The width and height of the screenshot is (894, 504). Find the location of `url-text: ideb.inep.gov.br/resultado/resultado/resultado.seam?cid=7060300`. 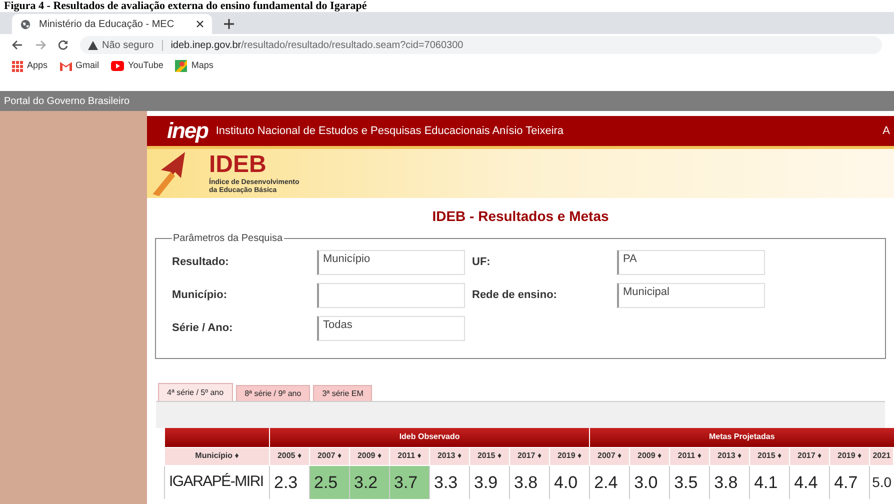

url-text: ideb.inep.gov.br/resultado/resultado/resultado.seam?cid=7060300 is located at coordinates (317, 45).